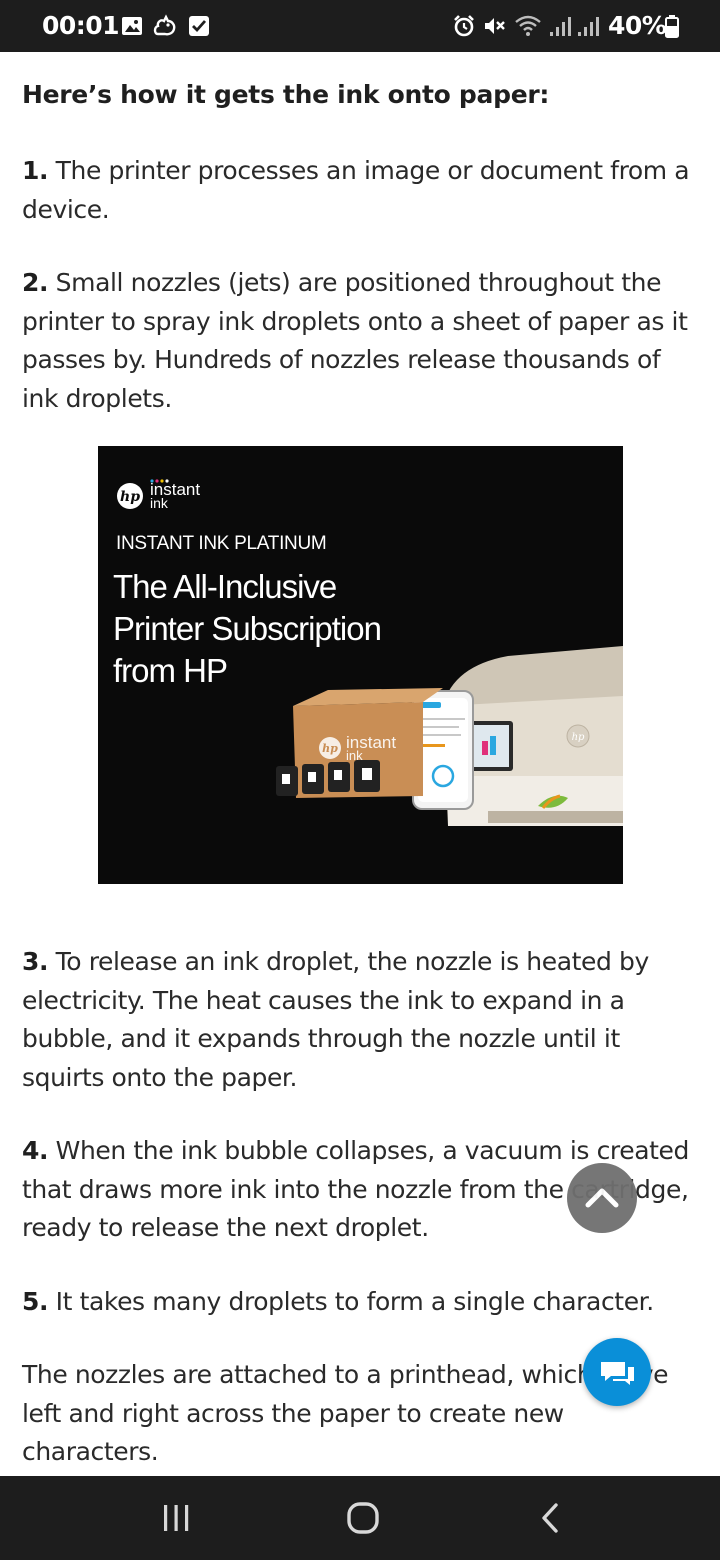 This screenshot has width=720, height=1560. I want to click on step-number: 2., so click(35, 282).